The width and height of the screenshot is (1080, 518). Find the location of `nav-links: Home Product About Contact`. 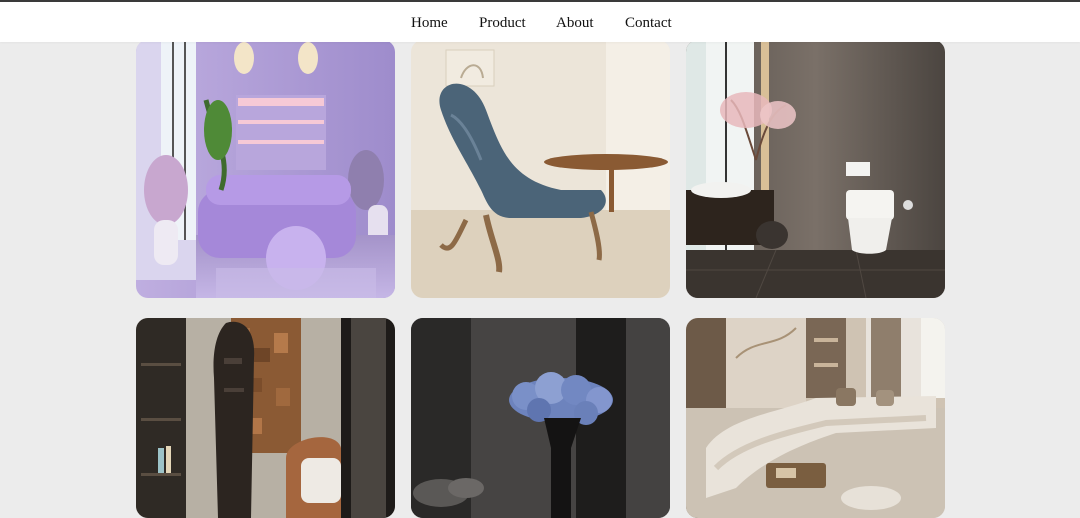

nav-links: Home Product About Contact is located at coordinates (540, 22).